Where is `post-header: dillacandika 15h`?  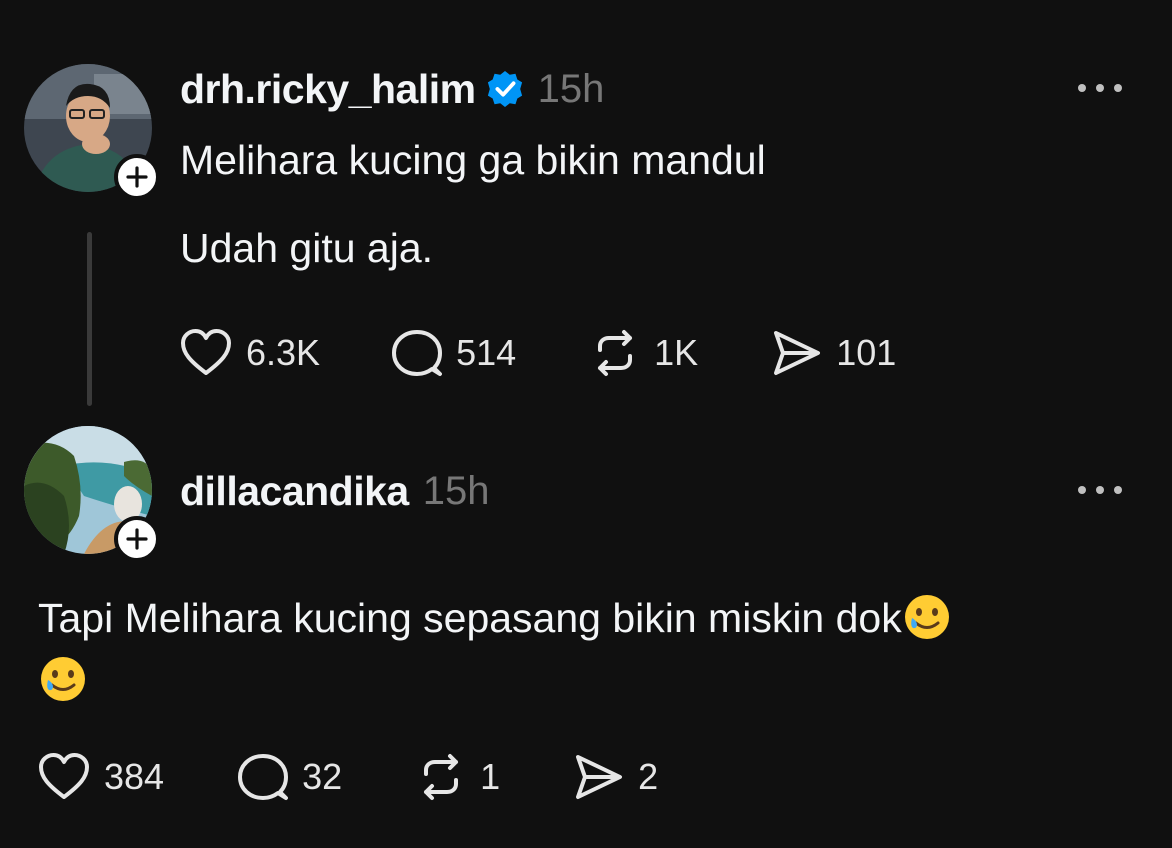 post-header: dillacandika 15h is located at coordinates (334, 491).